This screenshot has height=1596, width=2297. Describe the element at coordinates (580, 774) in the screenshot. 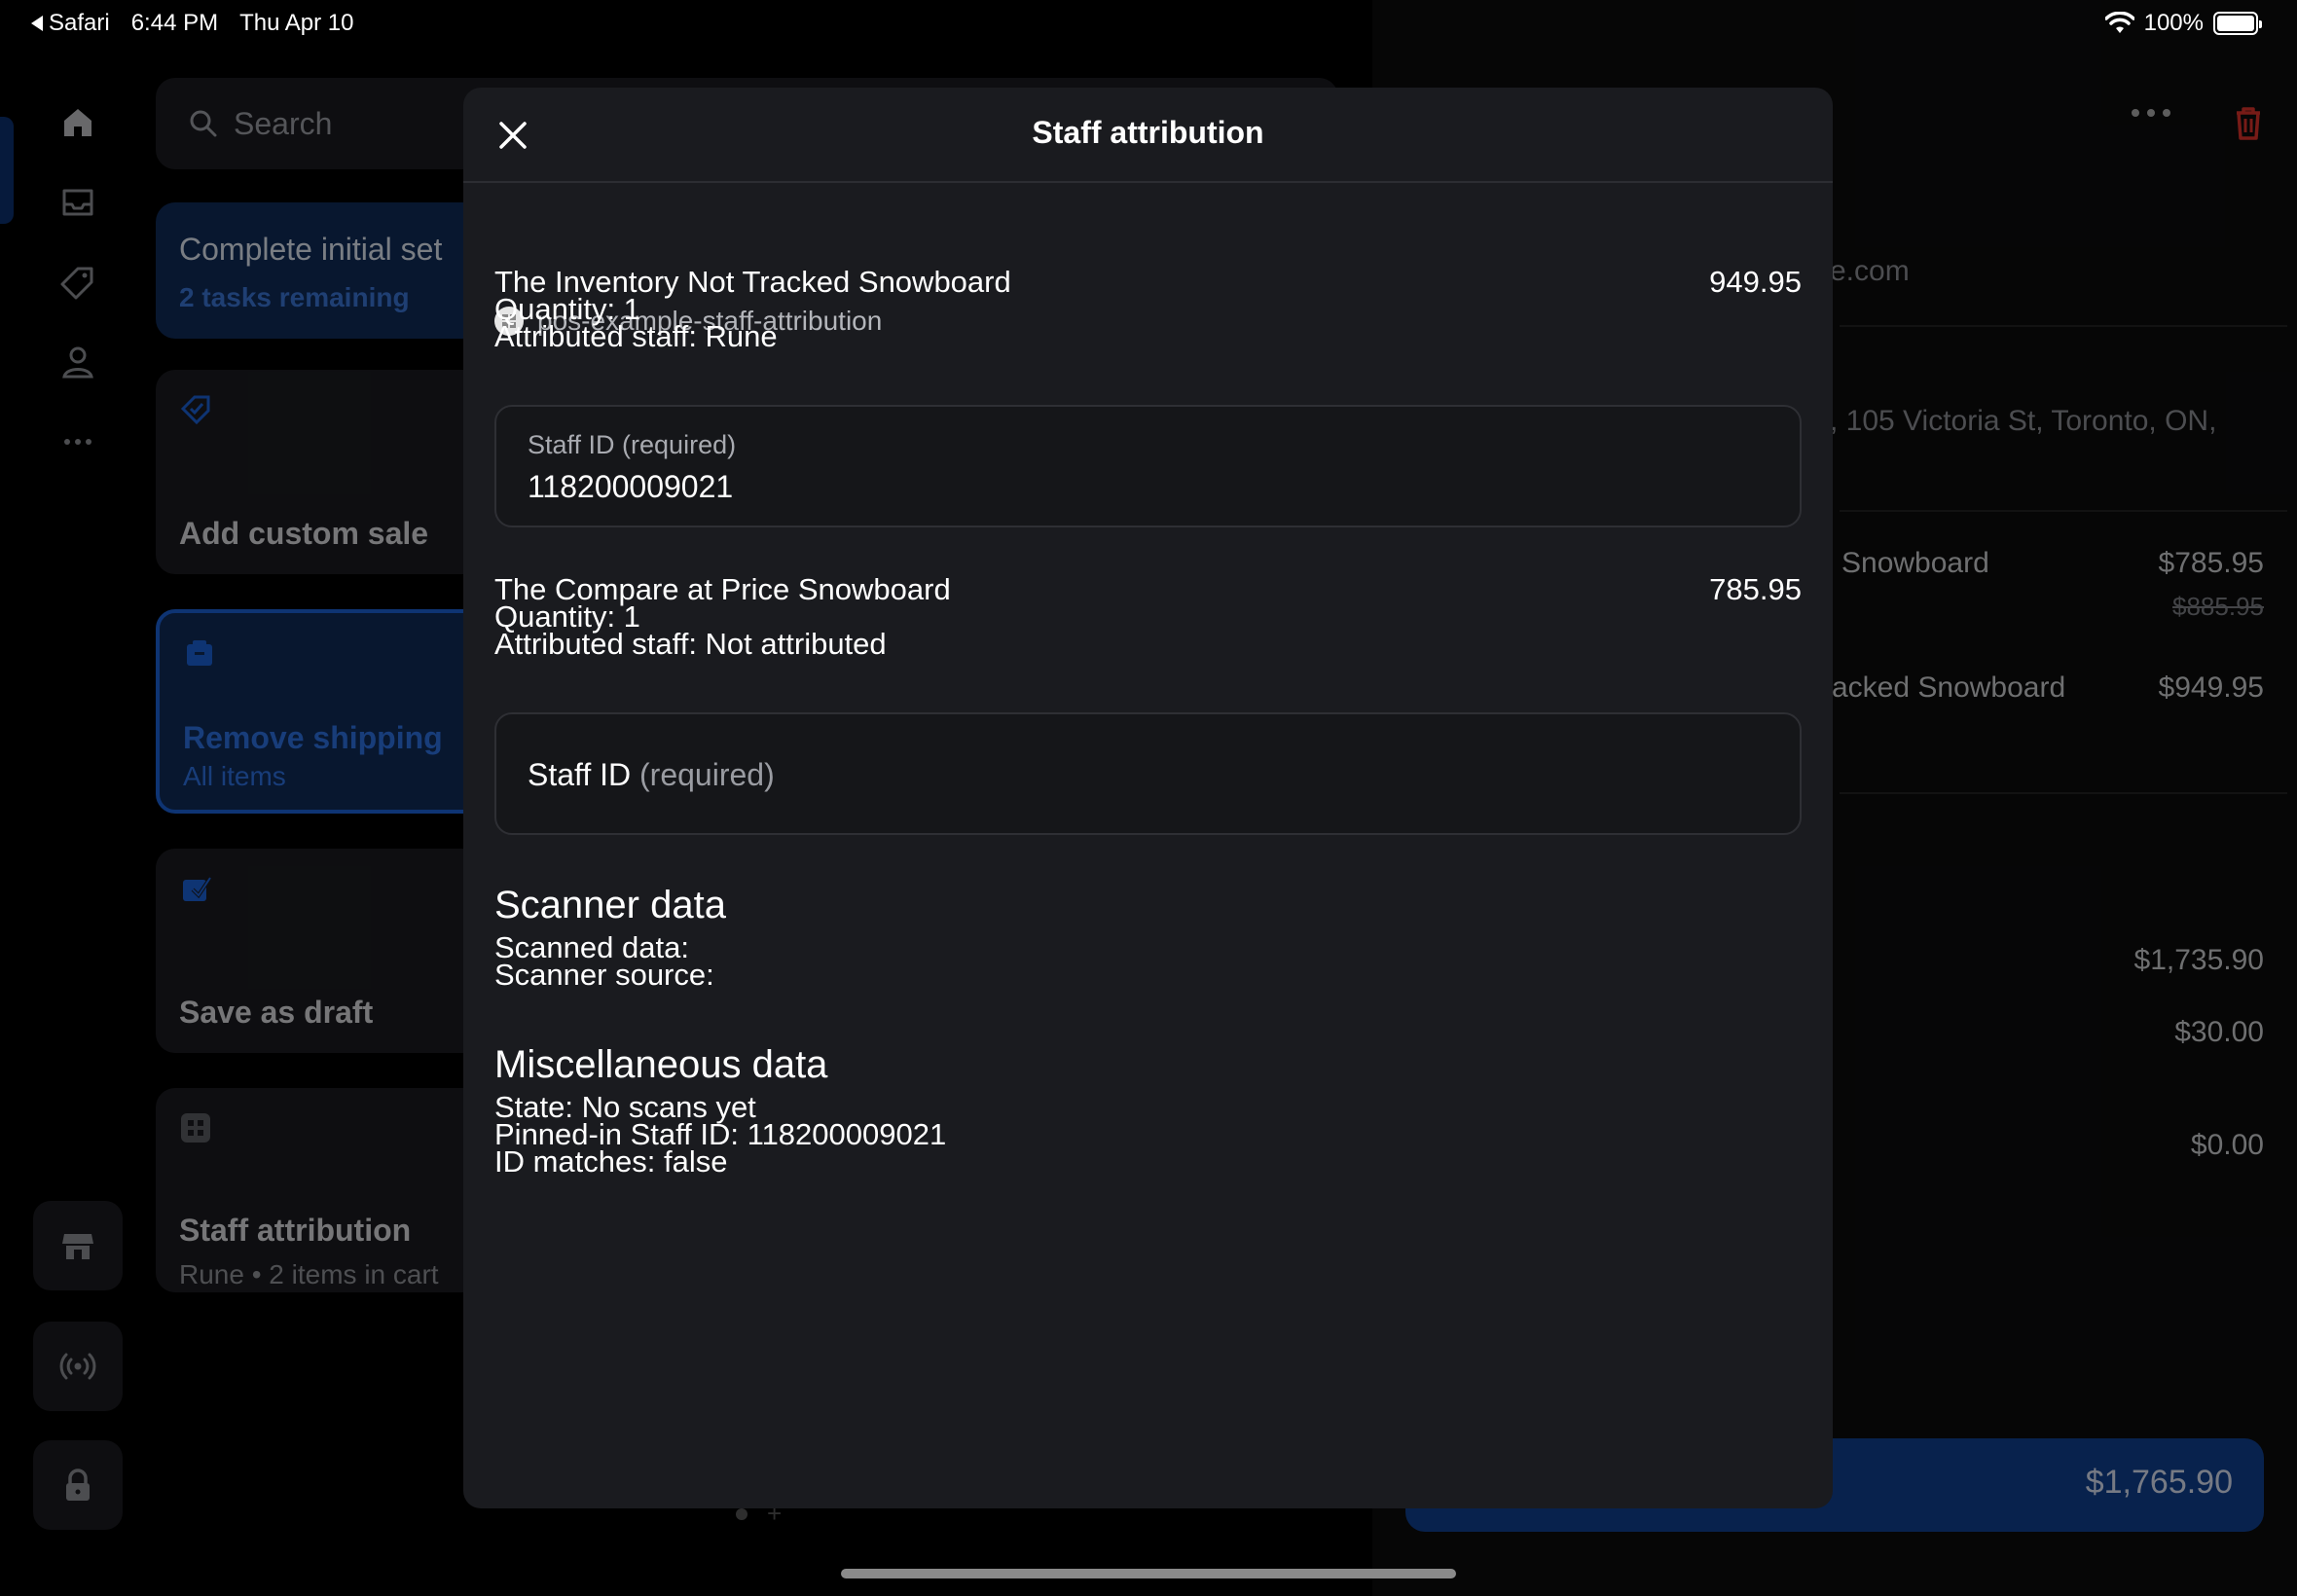

I see `staff-id-placeholder-label: Staff ID` at that location.